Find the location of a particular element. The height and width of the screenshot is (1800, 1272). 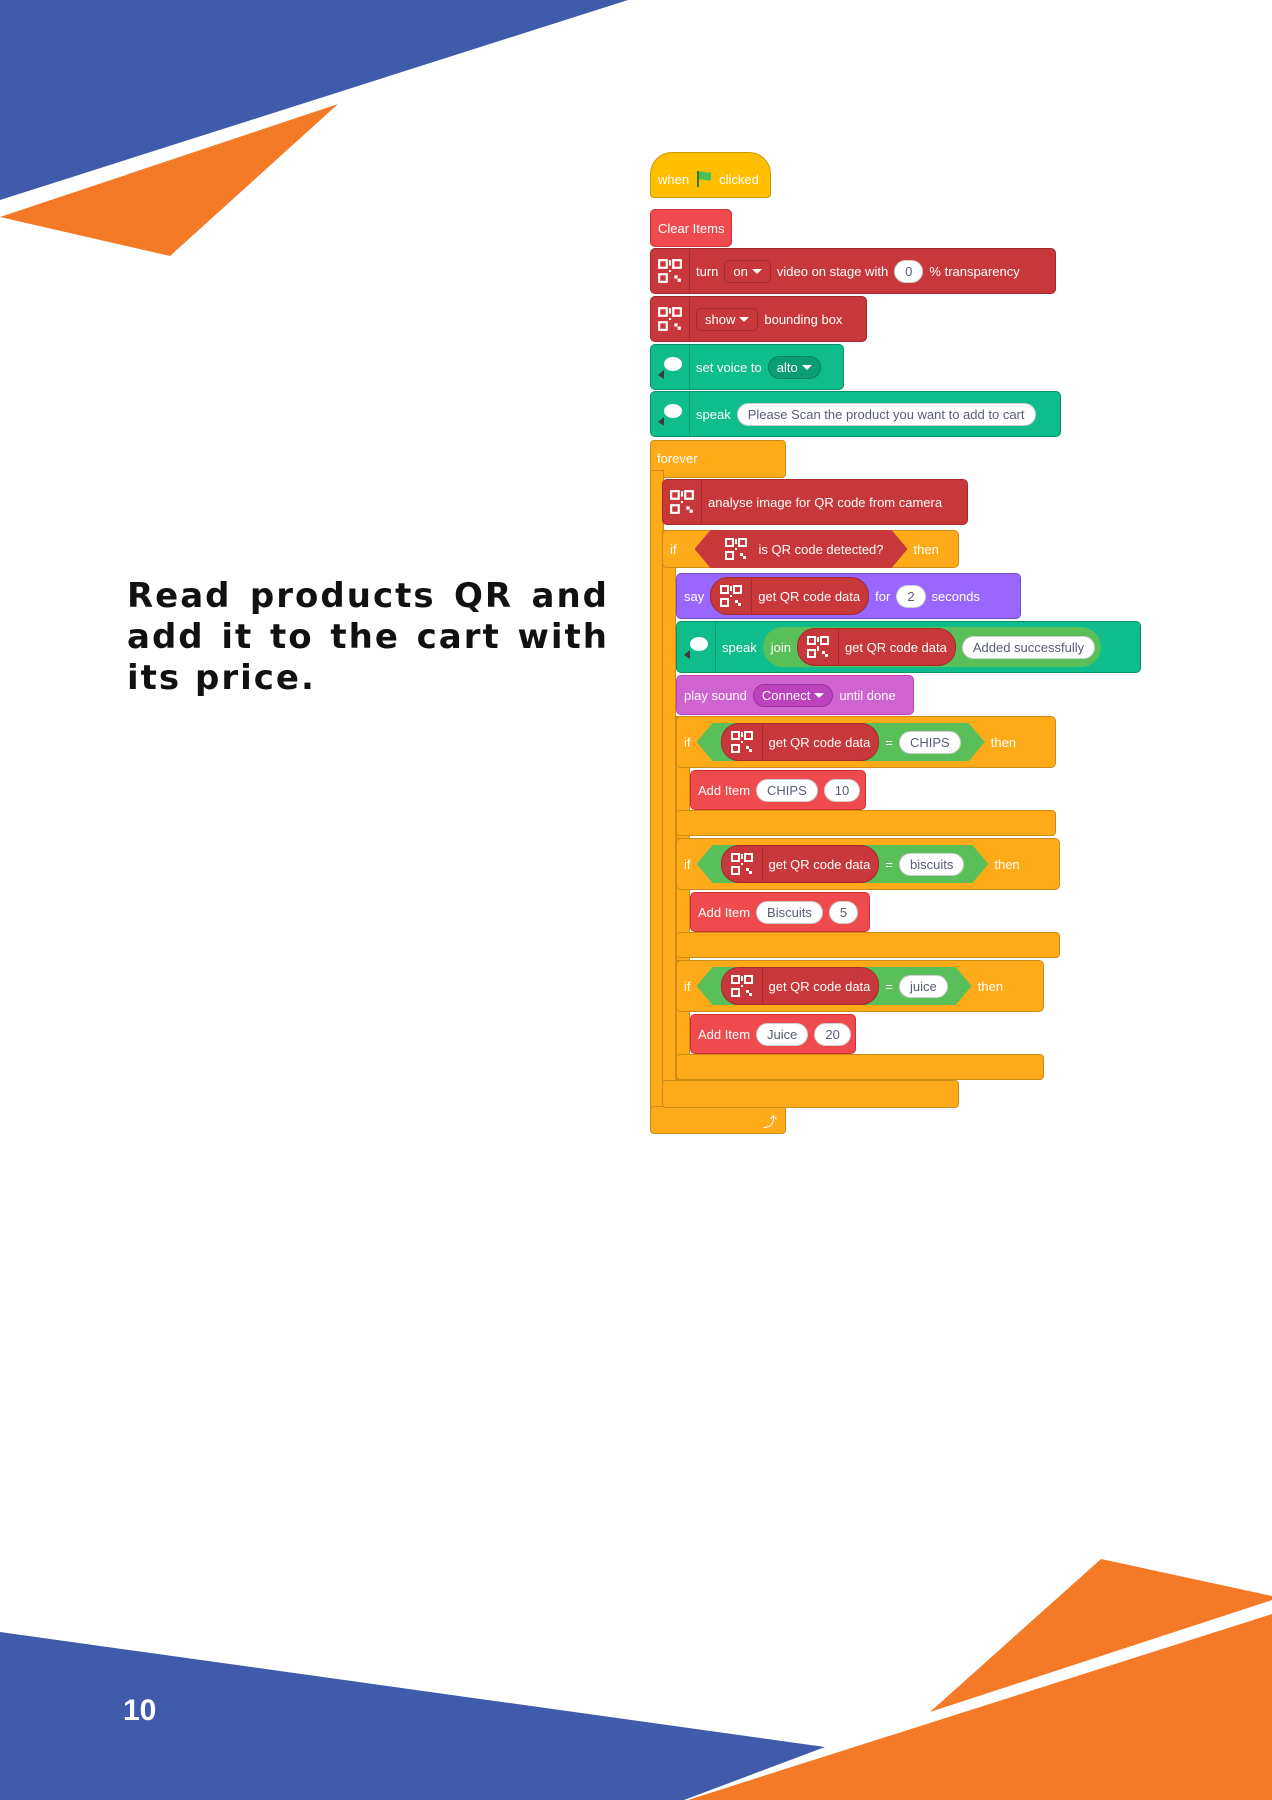

clear-items-block: Clear Items is located at coordinates (691, 228).